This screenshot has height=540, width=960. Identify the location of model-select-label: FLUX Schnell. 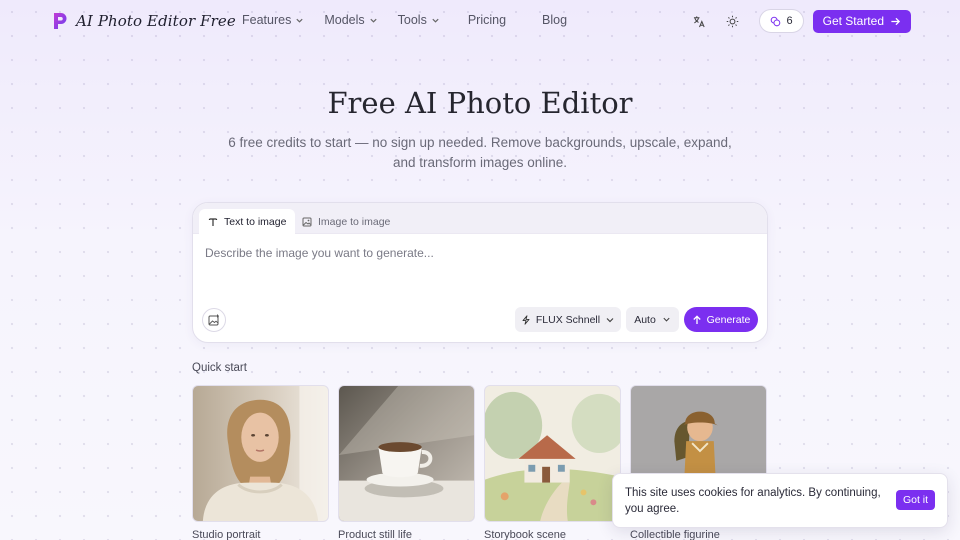
(568, 319).